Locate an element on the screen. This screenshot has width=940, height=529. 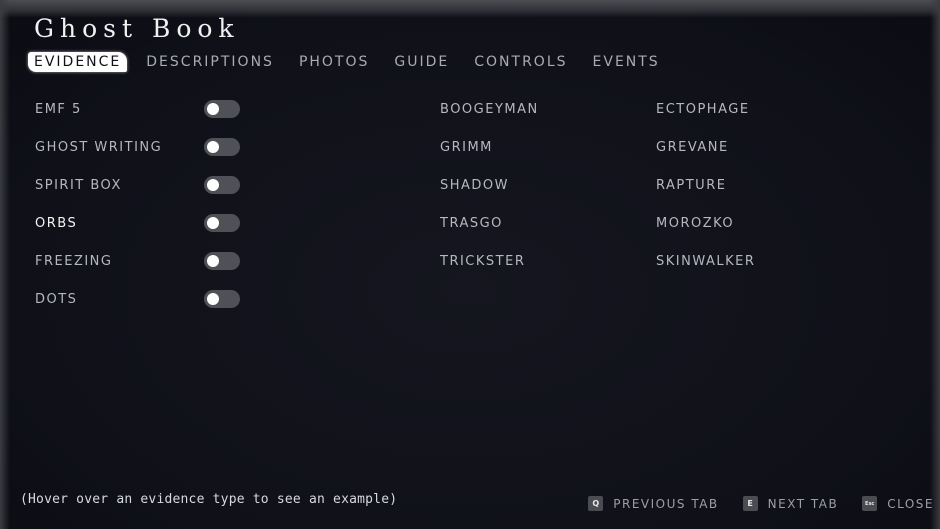
ghost-item-grimm: GRIMM is located at coordinates (489, 147).